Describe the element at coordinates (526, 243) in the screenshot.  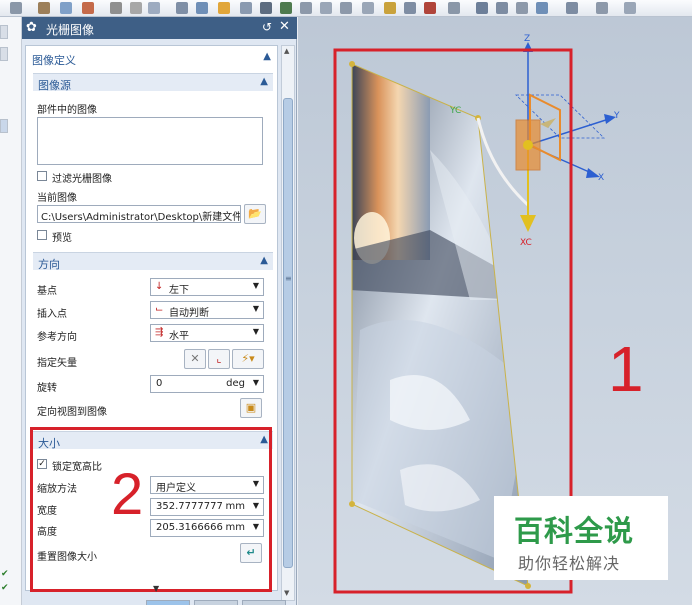
I see `handle-xc-label: XC` at that location.